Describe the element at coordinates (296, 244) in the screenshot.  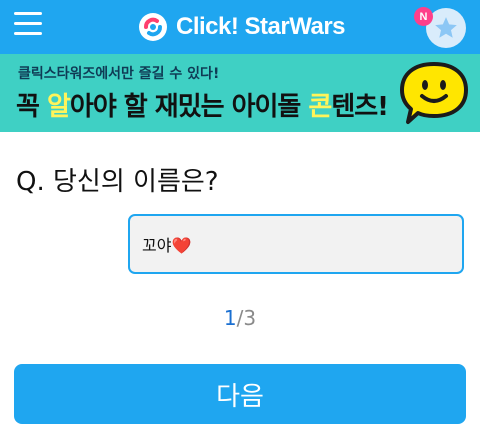
I see `name-input: 꼬야❤️` at that location.